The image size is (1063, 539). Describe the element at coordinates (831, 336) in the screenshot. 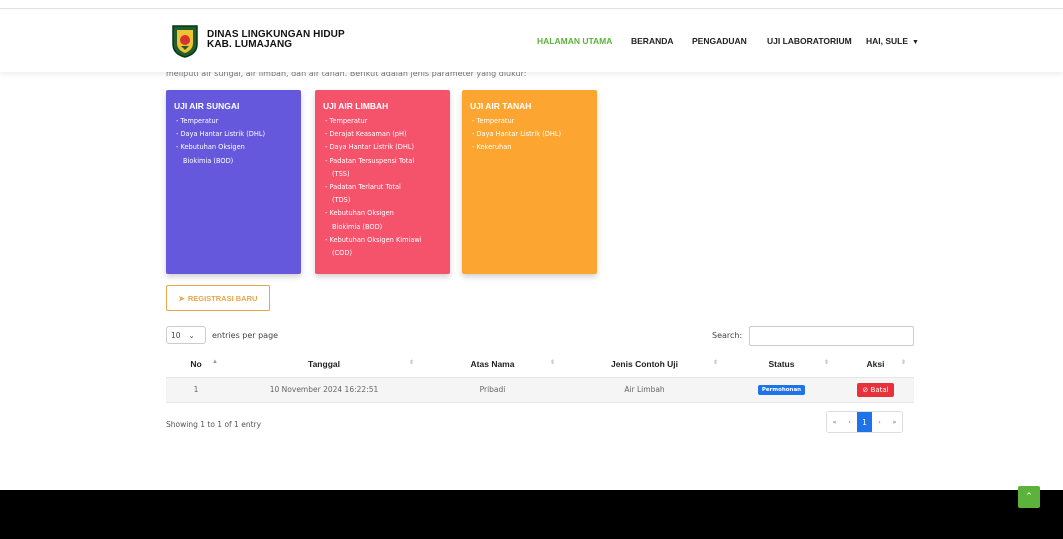

I see `search-input` at that location.